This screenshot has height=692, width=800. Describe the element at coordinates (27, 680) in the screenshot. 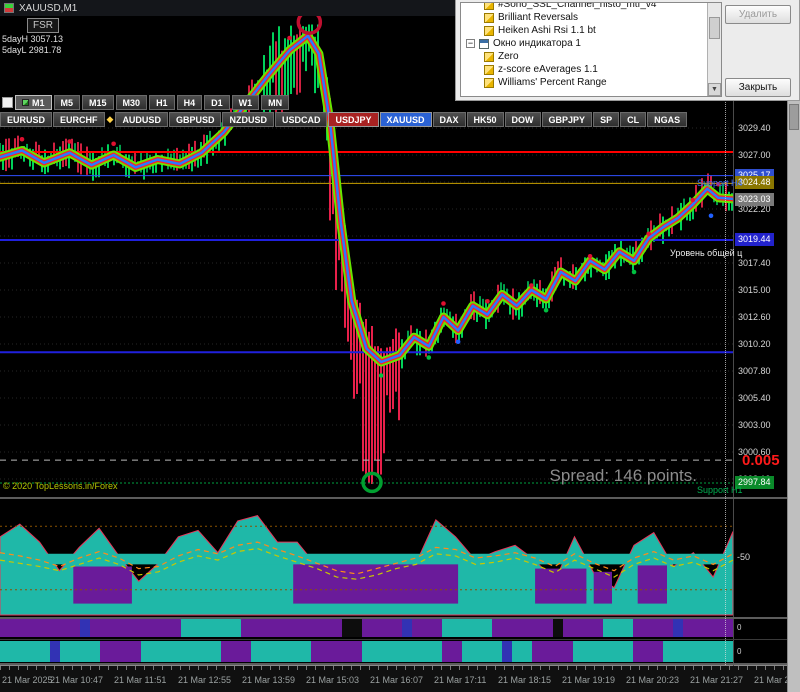

I see `time-axis-label: 21 Mar 2025` at that location.